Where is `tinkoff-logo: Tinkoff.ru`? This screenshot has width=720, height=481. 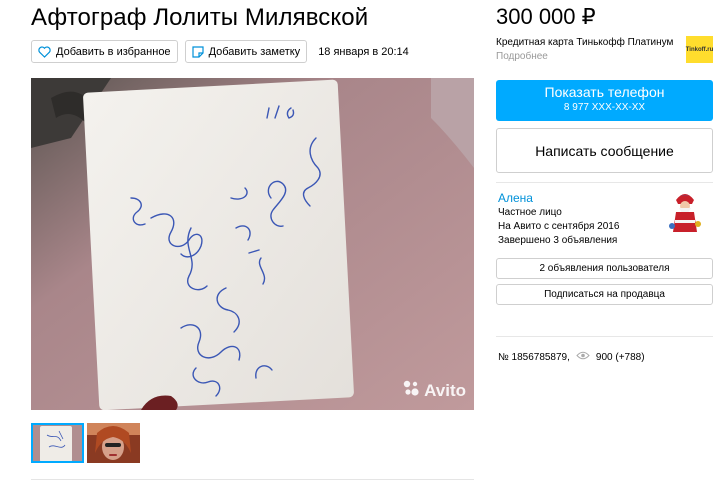 tinkoff-logo: Tinkoff.ru is located at coordinates (699, 49).